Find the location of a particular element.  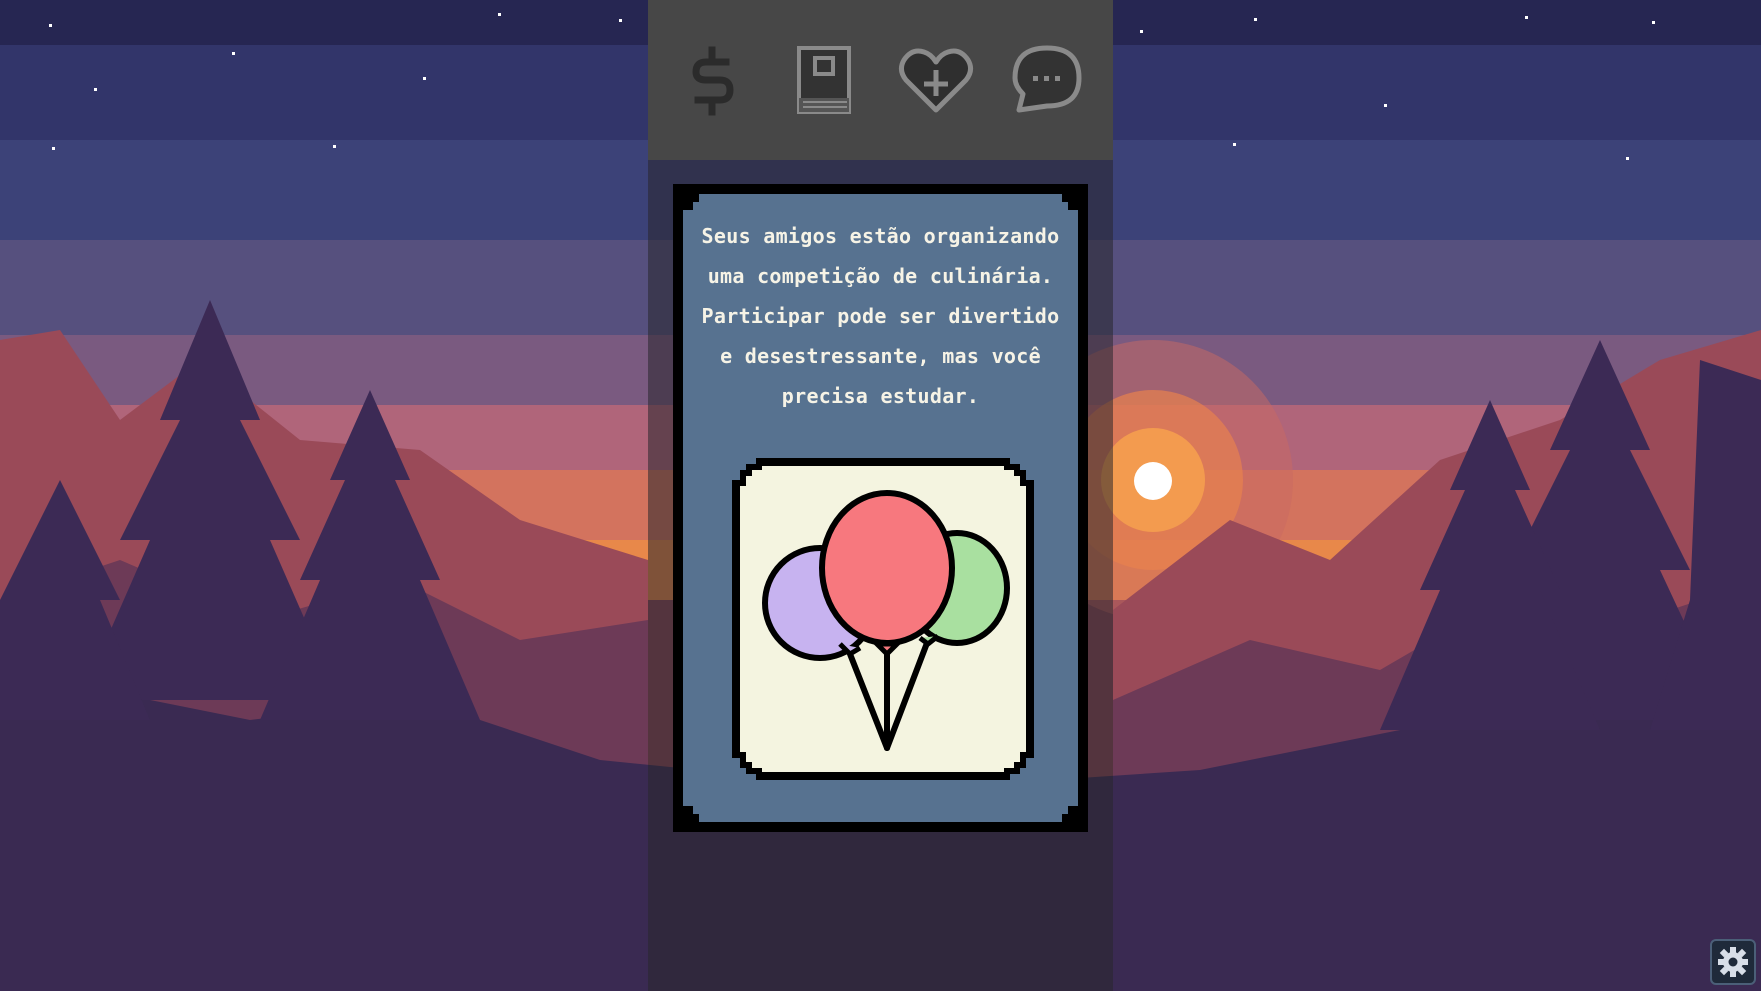

gear-icon is located at coordinates (1733, 962).